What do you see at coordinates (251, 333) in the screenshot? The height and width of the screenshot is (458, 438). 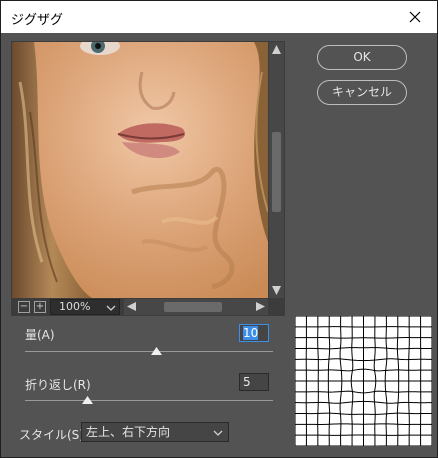 I see `amount-value: 10` at bounding box center [251, 333].